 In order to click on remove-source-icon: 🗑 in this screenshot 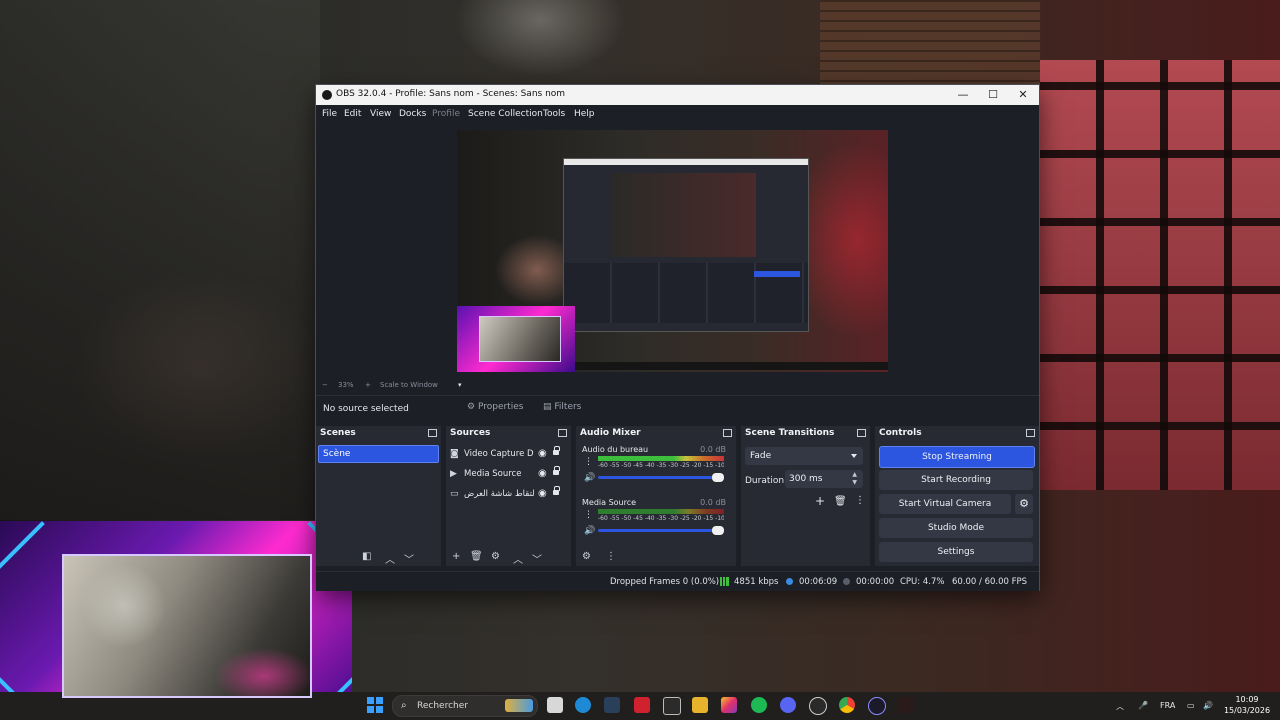, I will do `click(476, 556)`.